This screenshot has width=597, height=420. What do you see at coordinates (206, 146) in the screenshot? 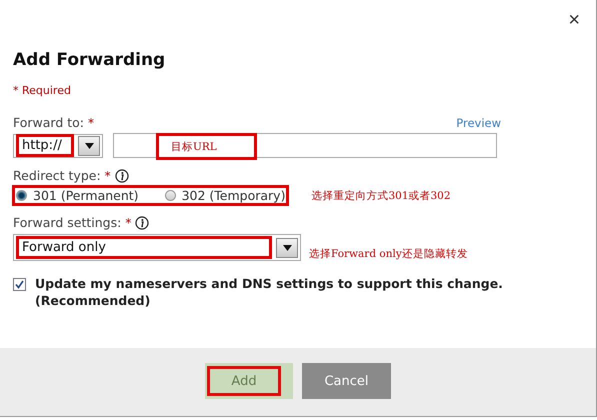
I see `annotation-note: 目标URL` at bounding box center [206, 146].